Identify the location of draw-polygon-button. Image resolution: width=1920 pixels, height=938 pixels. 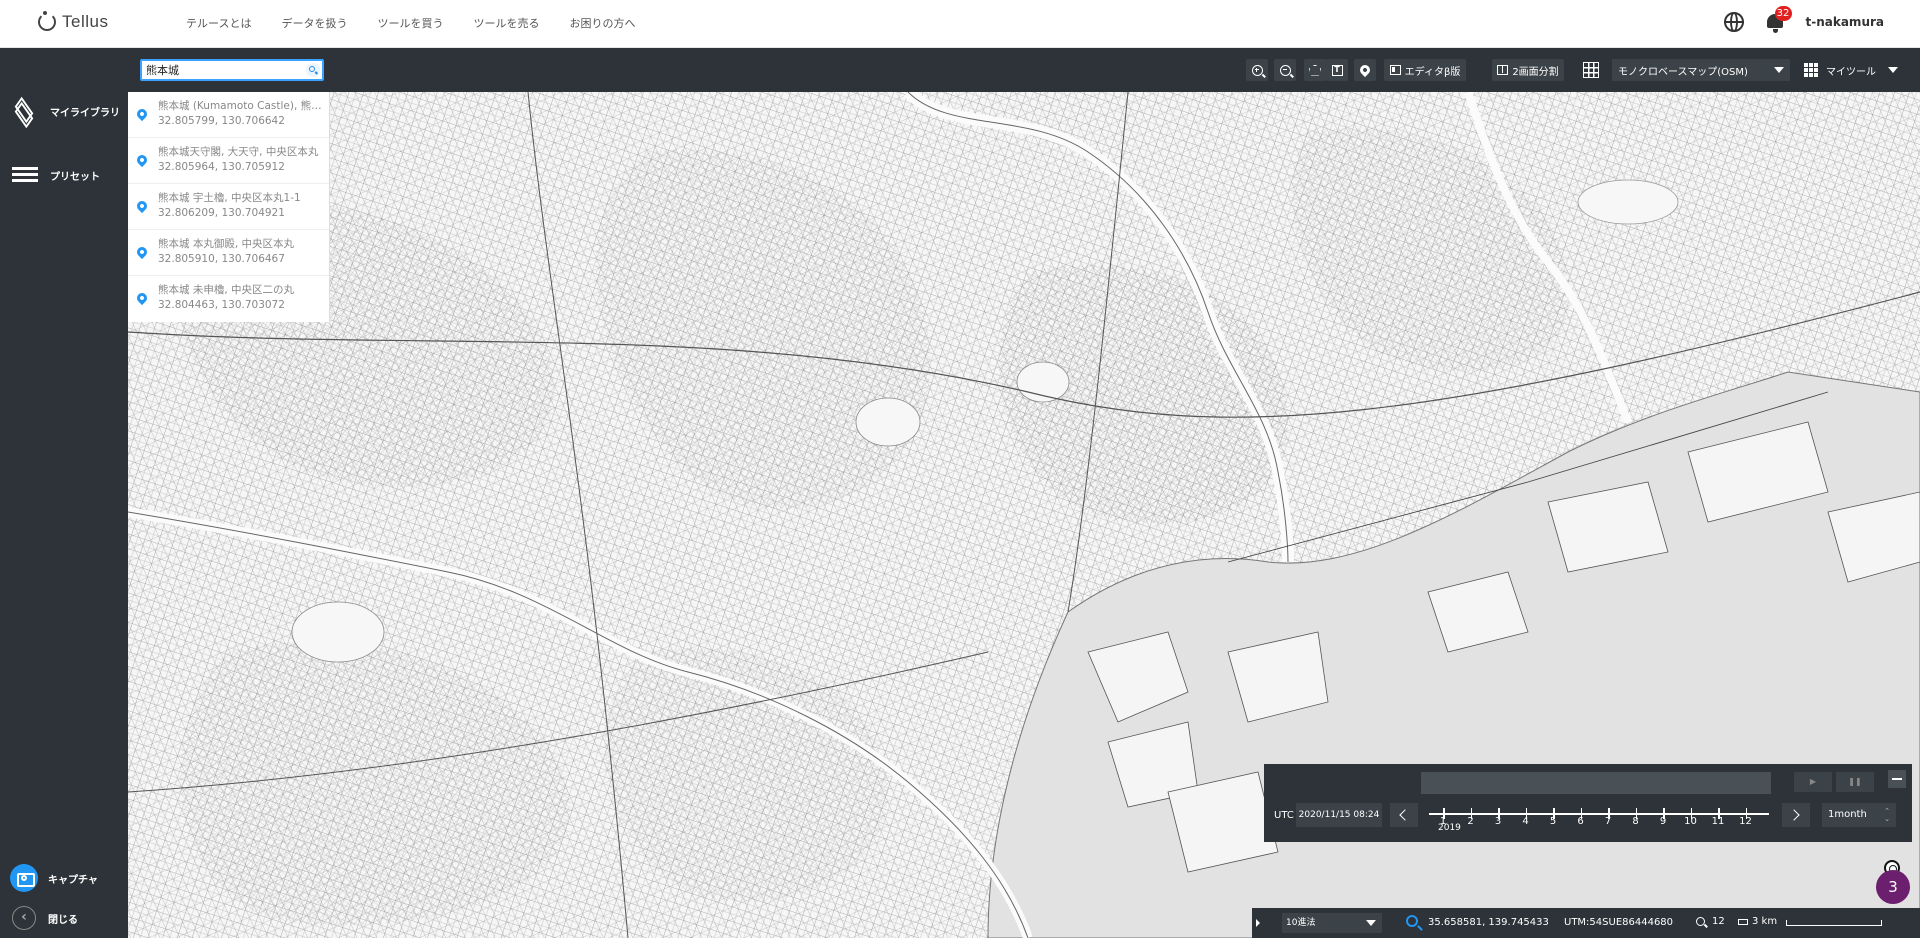
(1315, 70).